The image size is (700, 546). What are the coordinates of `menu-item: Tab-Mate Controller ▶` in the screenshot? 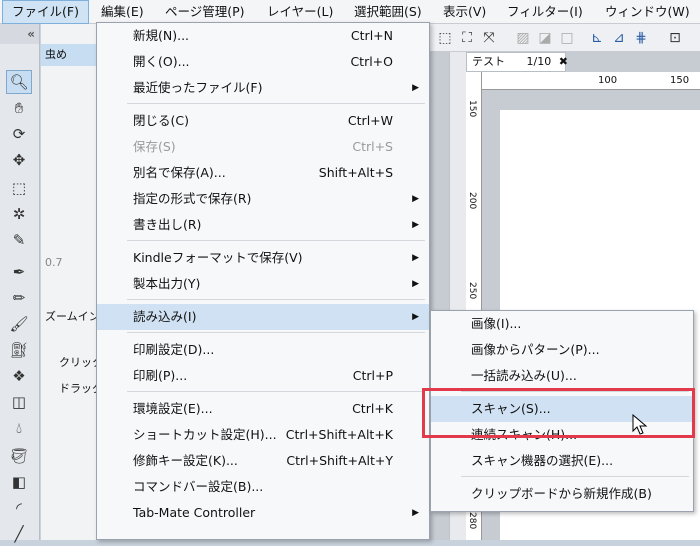 It's located at (263, 513).